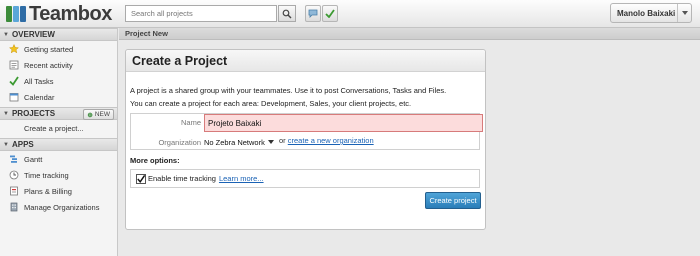  What do you see at coordinates (14, 159) in the screenshot?
I see `gantt-icon` at bounding box center [14, 159].